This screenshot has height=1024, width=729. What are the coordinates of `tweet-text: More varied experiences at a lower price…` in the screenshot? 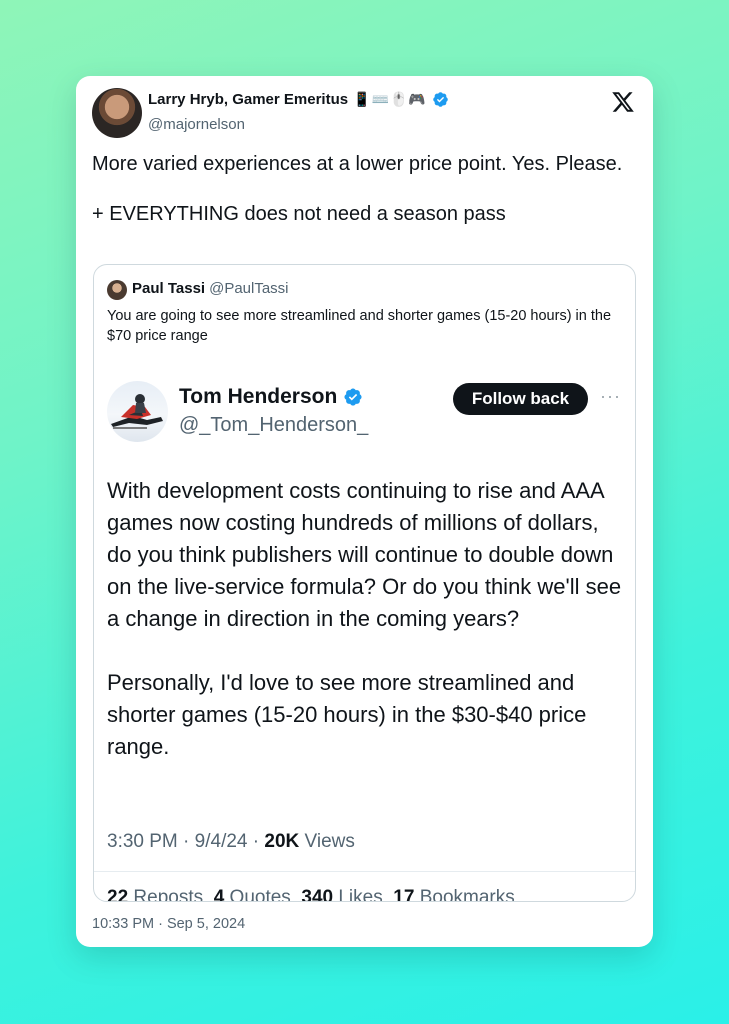 It's located at (357, 189).